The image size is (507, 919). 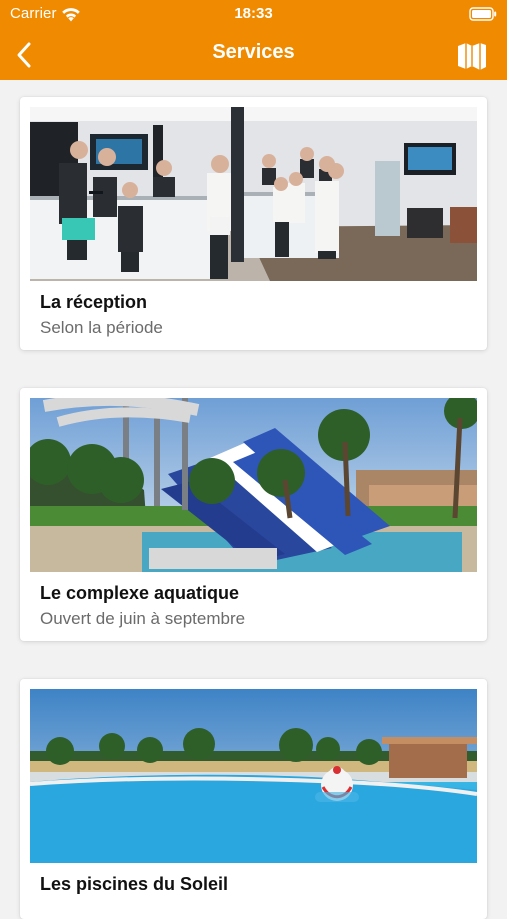 I want to click on status-time: 18:33, so click(x=253, y=13).